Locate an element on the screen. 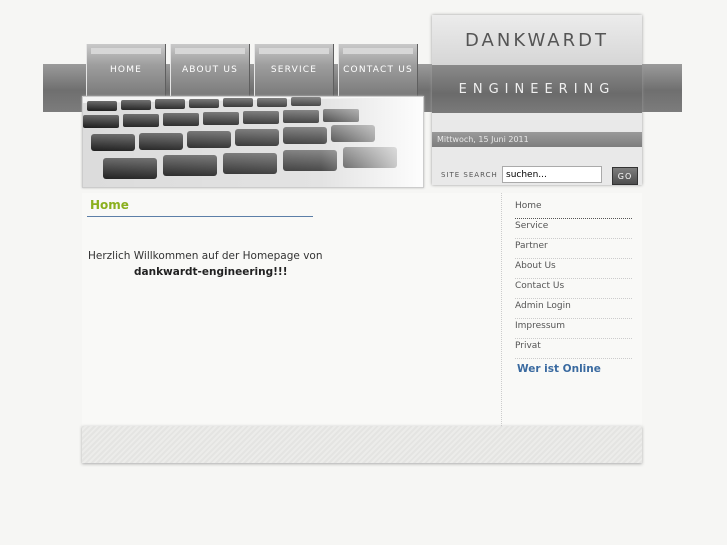 Image resolution: width=727 pixels, height=545 pixels. search-label: SITE SEARCH is located at coordinates (469, 175).